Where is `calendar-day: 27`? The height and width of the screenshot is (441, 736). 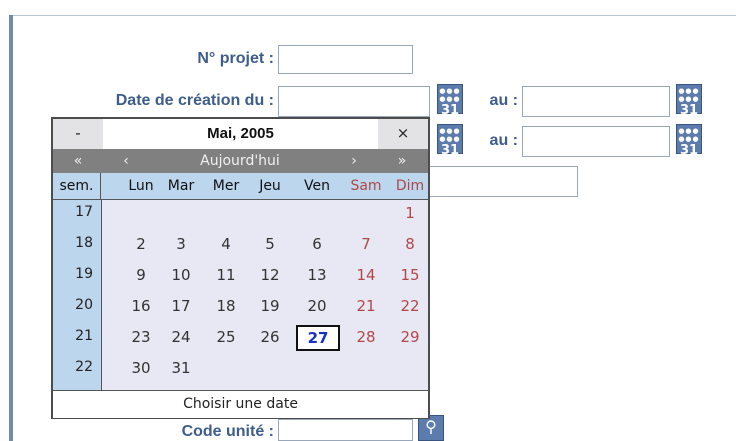
calendar-day: 27 is located at coordinates (318, 338).